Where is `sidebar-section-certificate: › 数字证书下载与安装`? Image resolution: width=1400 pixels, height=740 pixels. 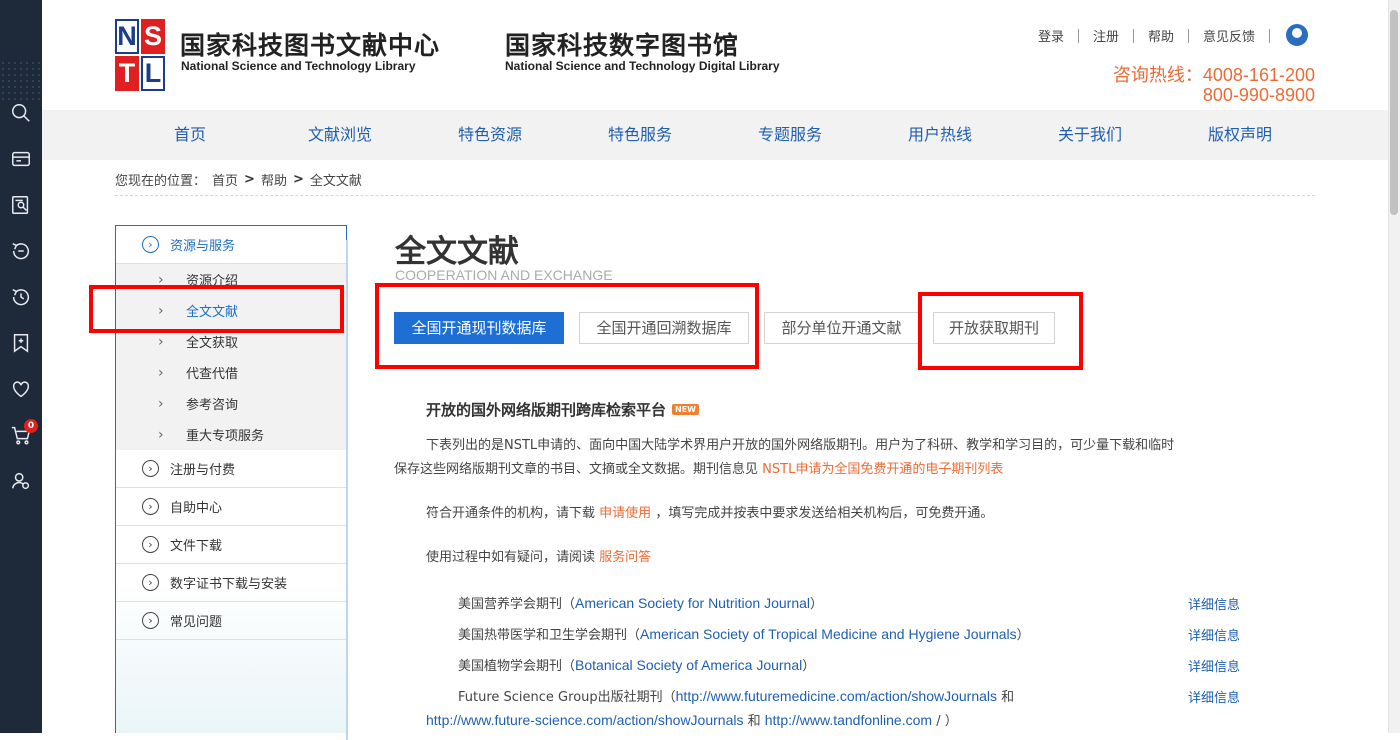
sidebar-section-certificate: › 数字证书下载与安装 is located at coordinates (231, 583).